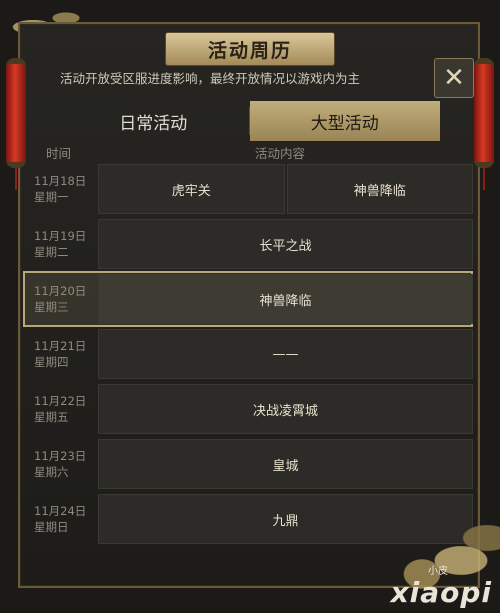  What do you see at coordinates (51, 307) in the screenshot?
I see `weekday-label: 星期三` at bounding box center [51, 307].